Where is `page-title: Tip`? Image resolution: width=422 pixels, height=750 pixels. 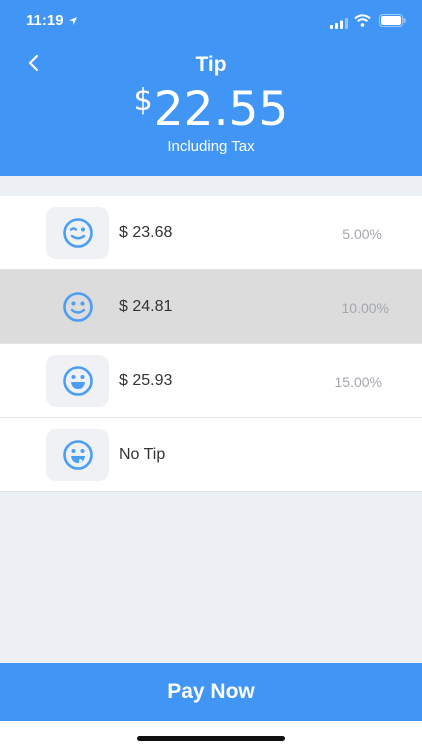 page-title: Tip is located at coordinates (211, 64).